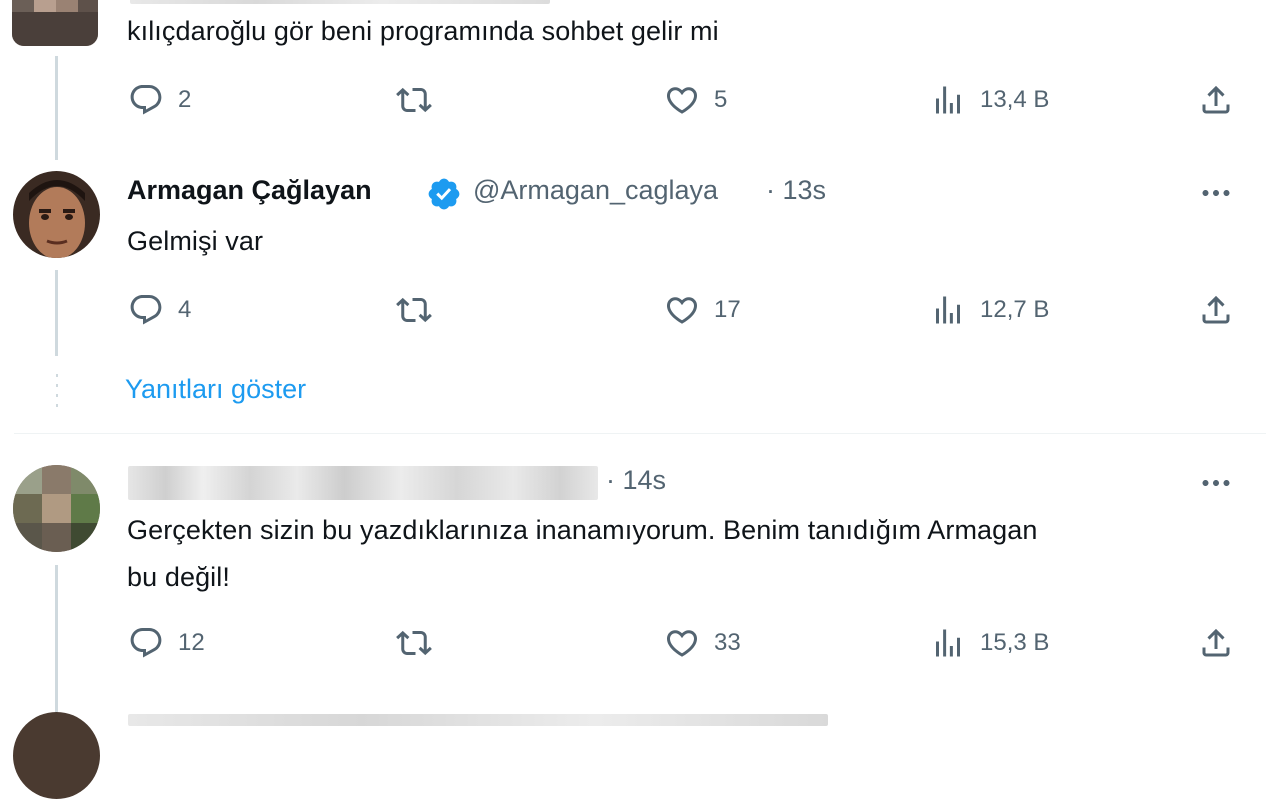  Describe the element at coordinates (478, 720) in the screenshot. I see `blurred-name-next` at that location.